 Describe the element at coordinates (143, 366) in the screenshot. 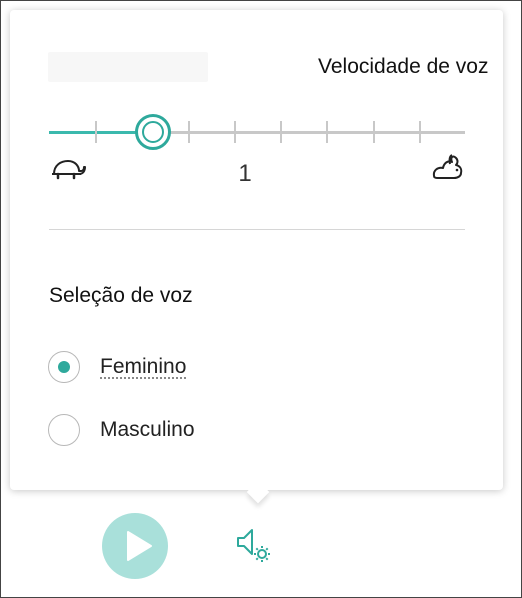

I see `radio-label-feminino: Feminino` at that location.